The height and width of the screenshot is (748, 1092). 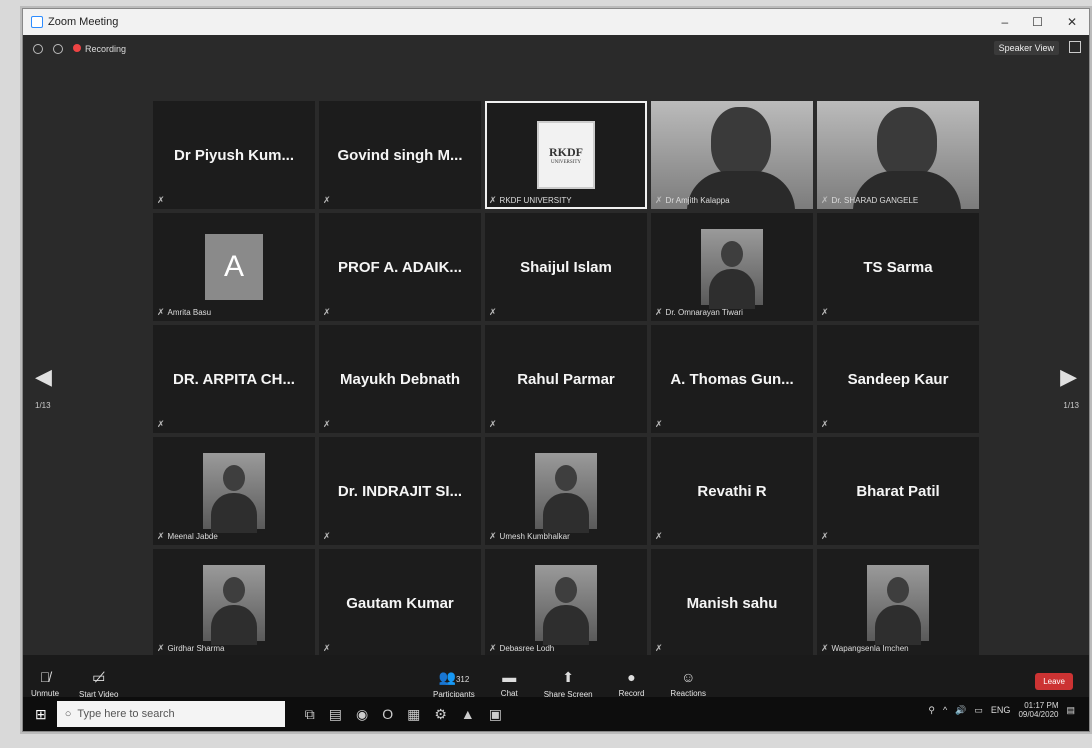 What do you see at coordinates (1004, 22) in the screenshot?
I see `minimize-button: –` at bounding box center [1004, 22].